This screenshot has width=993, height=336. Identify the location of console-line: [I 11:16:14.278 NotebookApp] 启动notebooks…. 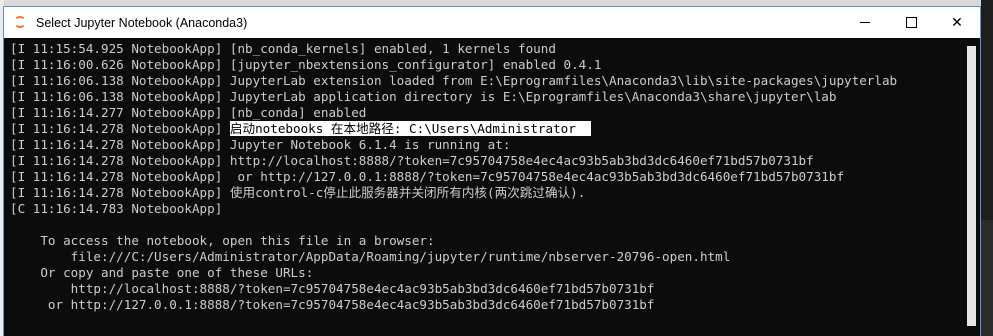
(487, 129).